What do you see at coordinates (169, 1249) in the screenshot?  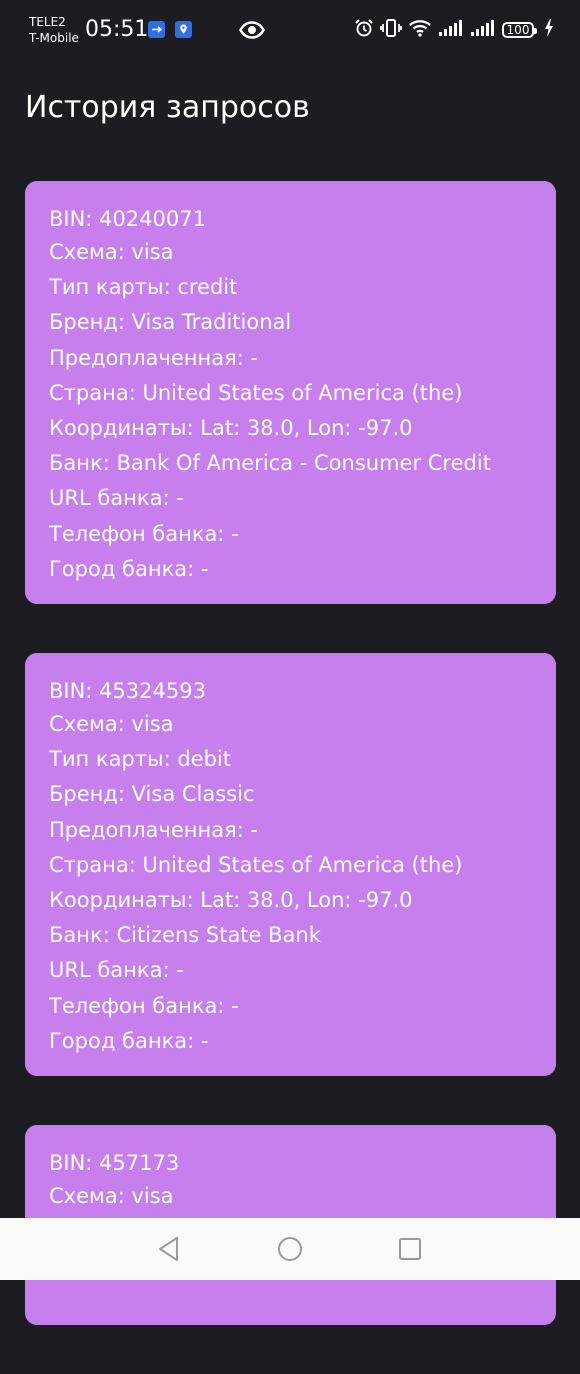 I see `back-icon` at bounding box center [169, 1249].